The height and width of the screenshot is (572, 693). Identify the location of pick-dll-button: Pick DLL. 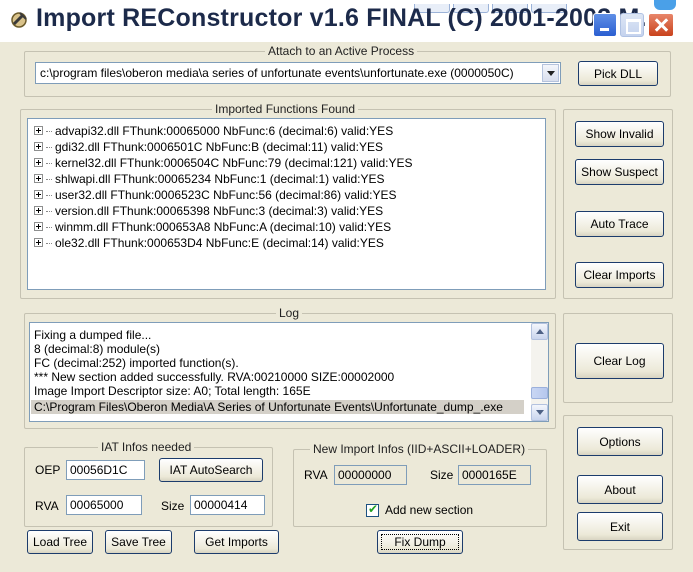
(618, 73).